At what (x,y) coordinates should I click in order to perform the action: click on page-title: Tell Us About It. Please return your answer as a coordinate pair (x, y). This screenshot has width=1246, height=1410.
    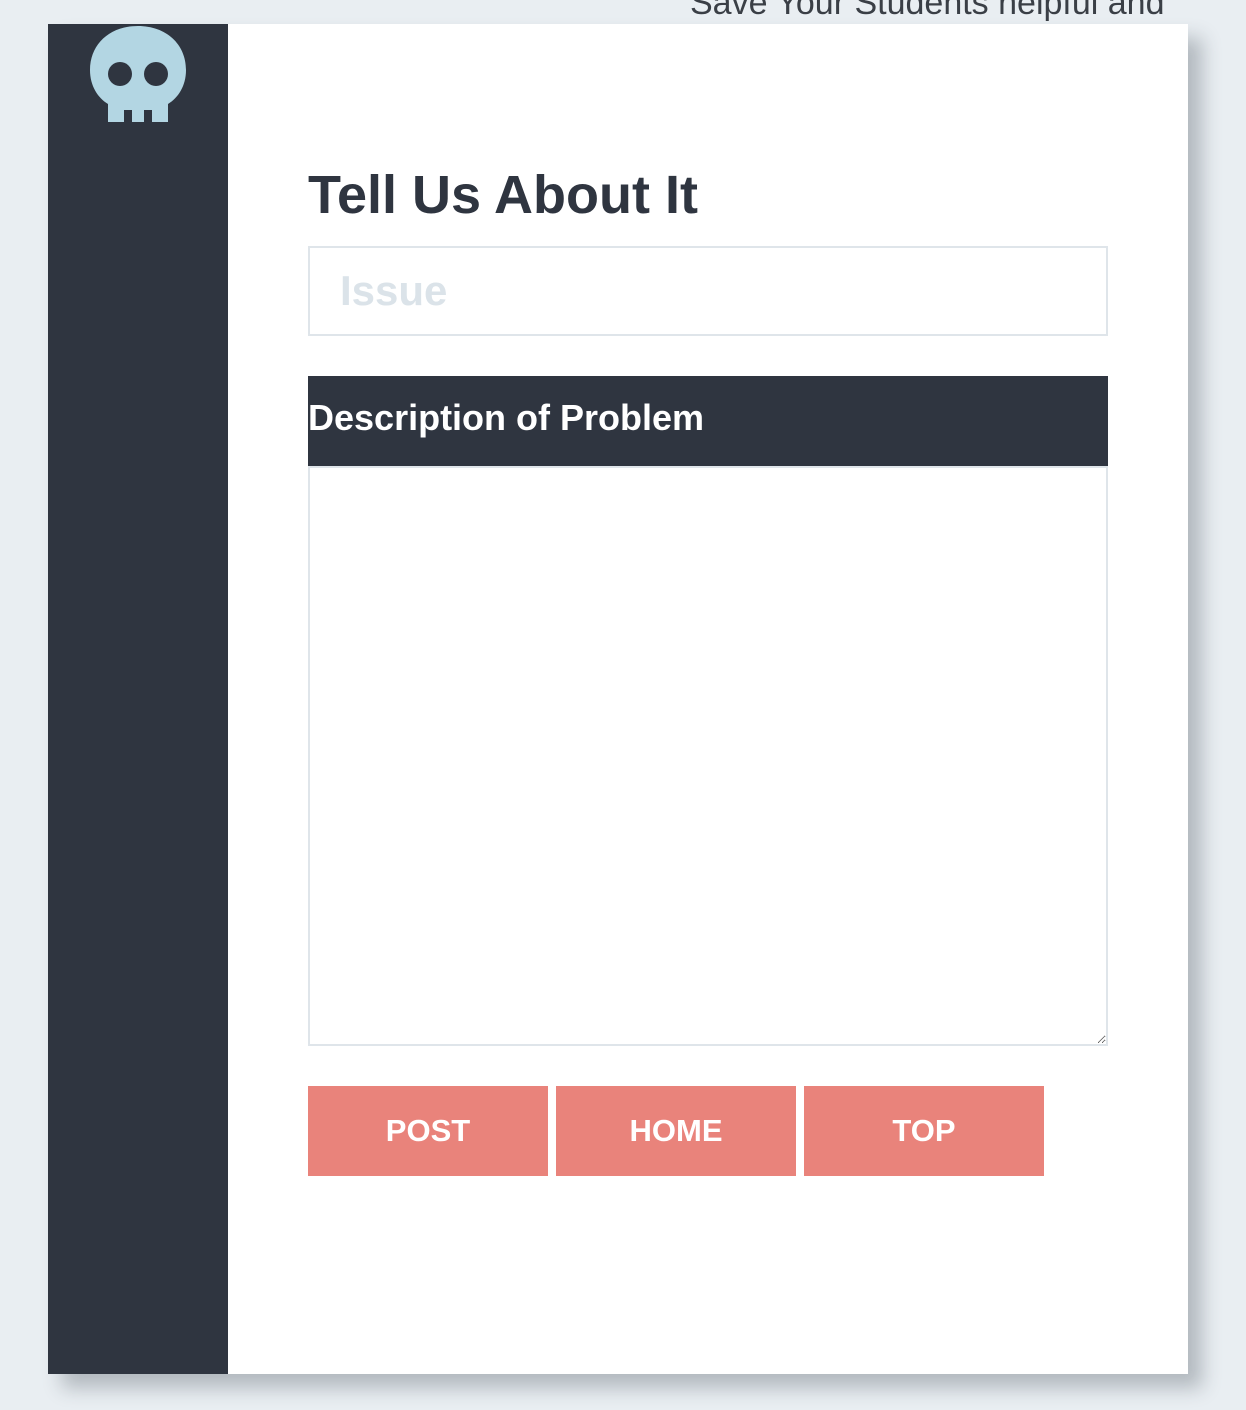
    Looking at the image, I should click on (503, 195).